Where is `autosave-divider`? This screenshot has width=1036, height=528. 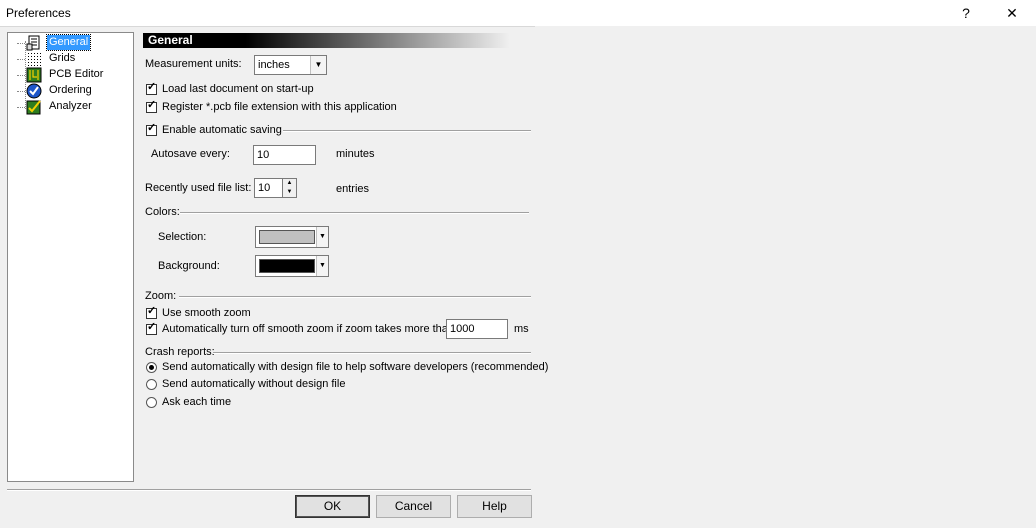 autosave-divider is located at coordinates (407, 131).